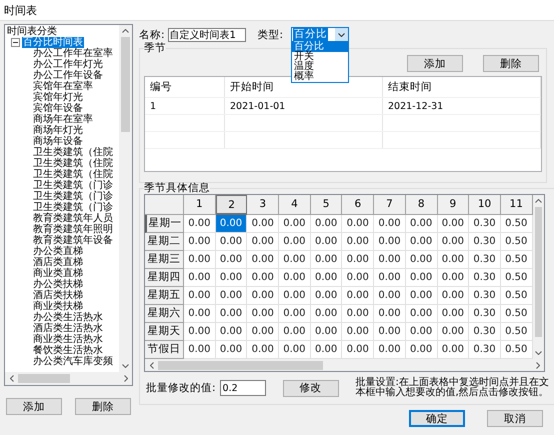 The height and width of the screenshot is (435, 554). Describe the element at coordinates (295, 205) in the screenshot. I see `column-header: 4` at that location.